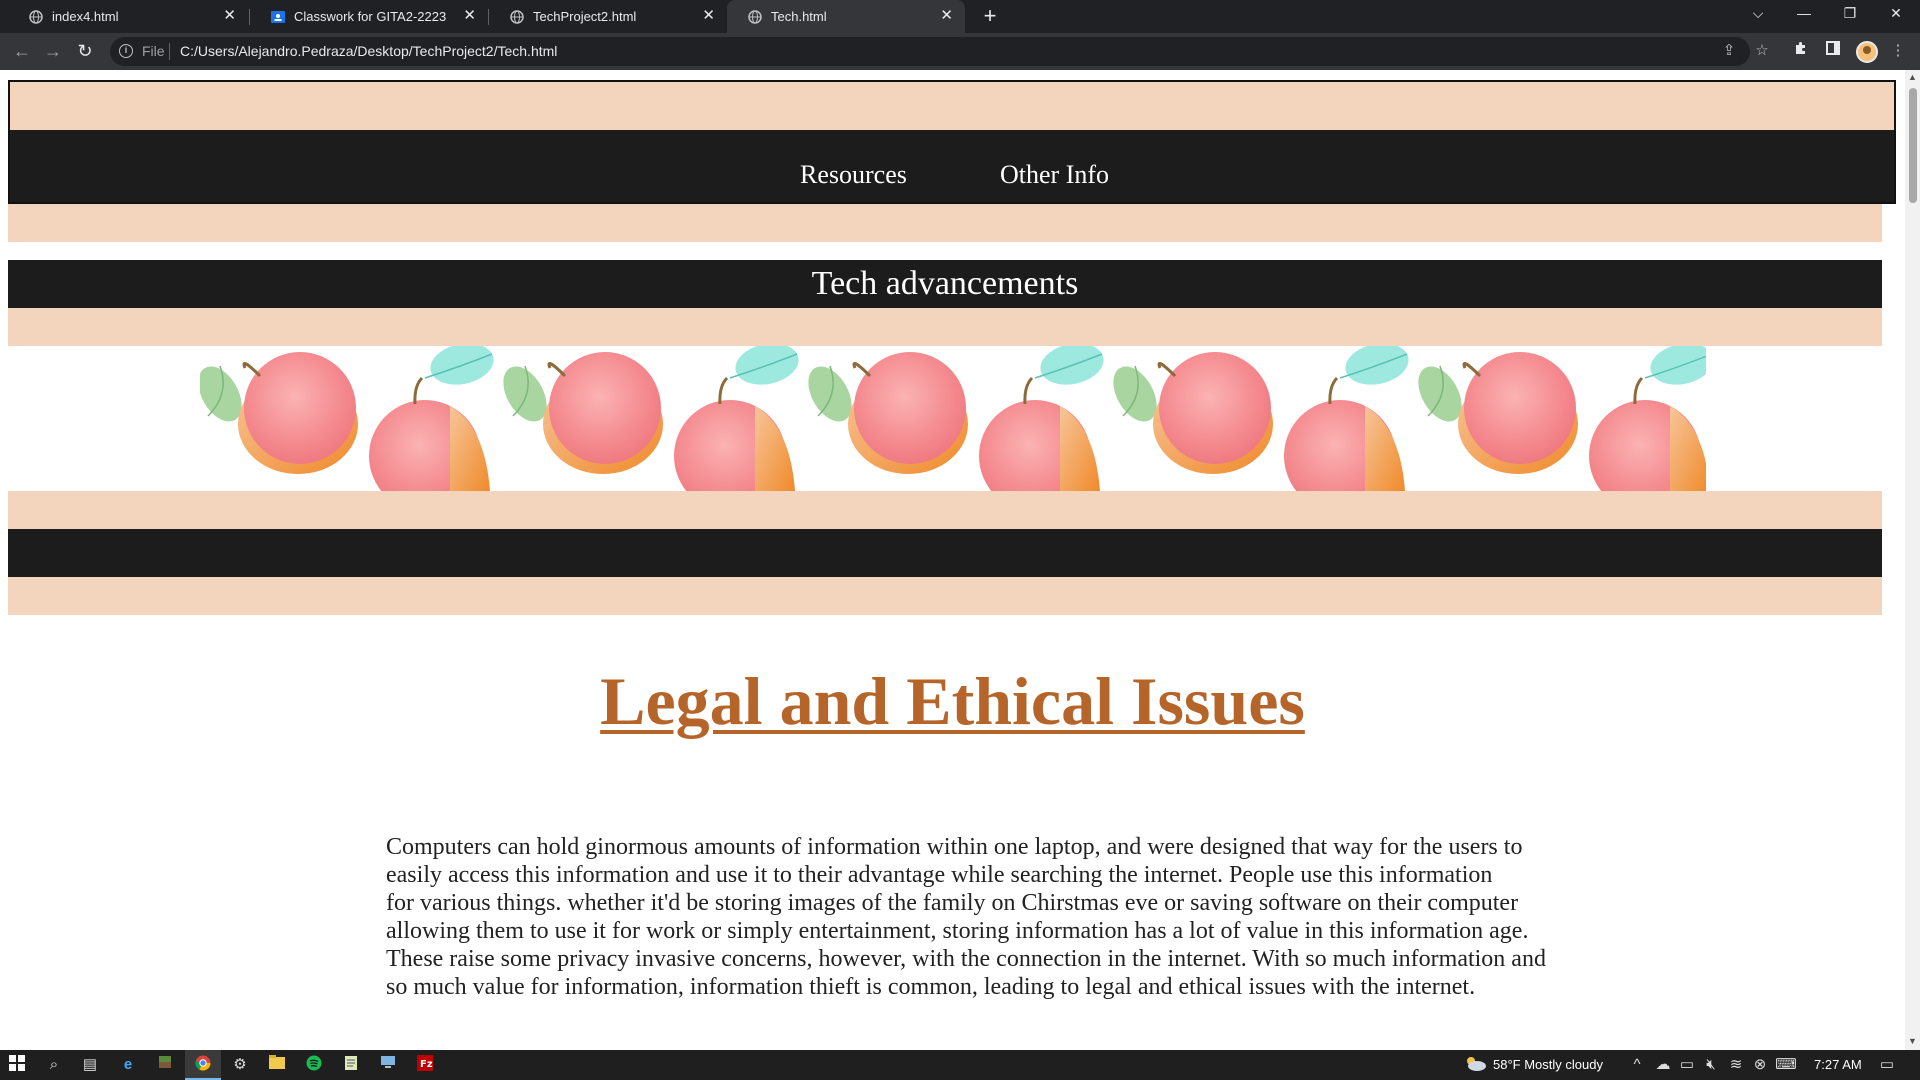 Image resolution: width=1920 pixels, height=1080 pixels. What do you see at coordinates (1838, 1064) in the screenshot?
I see `clock-time: 7:27 AM` at bounding box center [1838, 1064].